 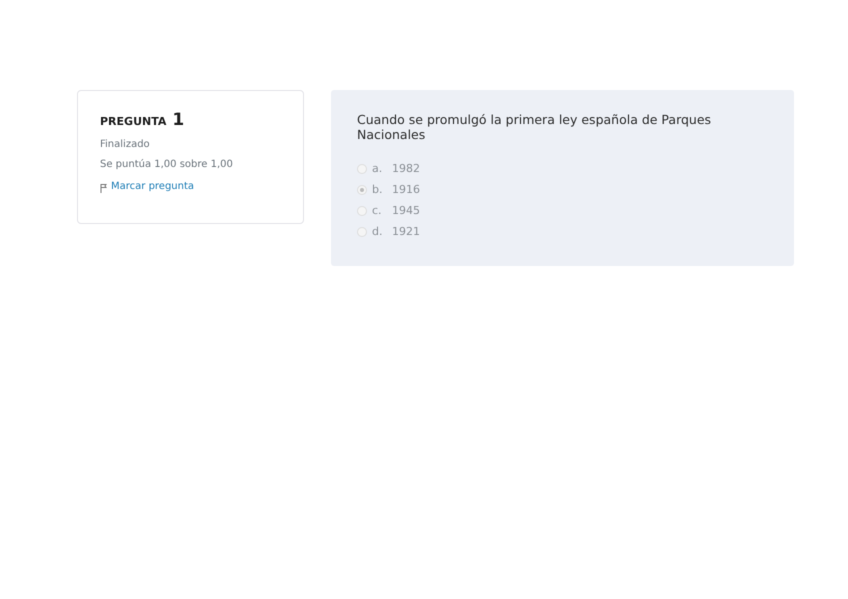 I want to click on option-answer: 1945, so click(x=406, y=210).